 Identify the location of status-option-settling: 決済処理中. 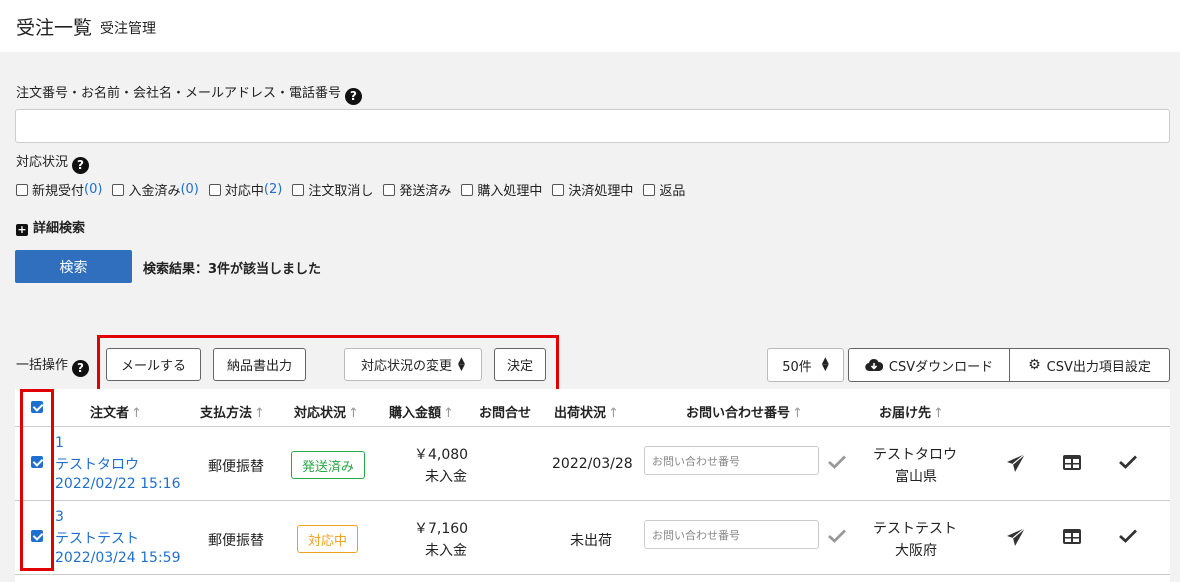
(592, 189).